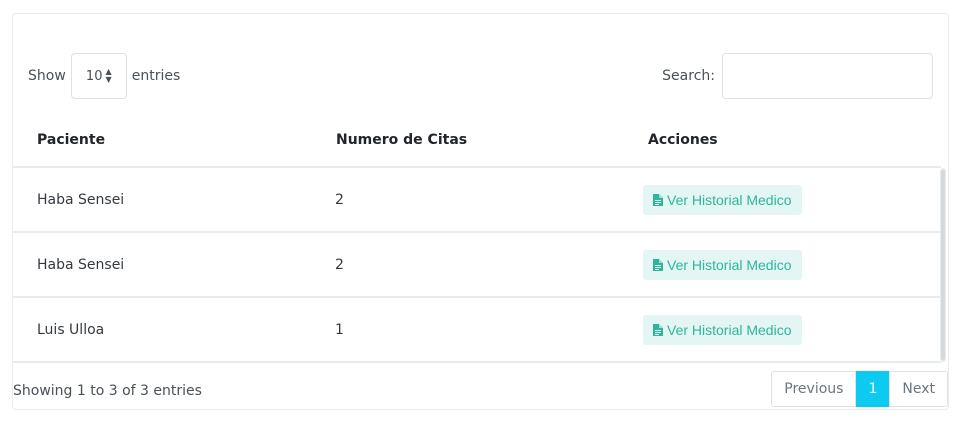 The height and width of the screenshot is (436, 968). I want to click on header-numero-citas: Numero de Citas, so click(489, 140).